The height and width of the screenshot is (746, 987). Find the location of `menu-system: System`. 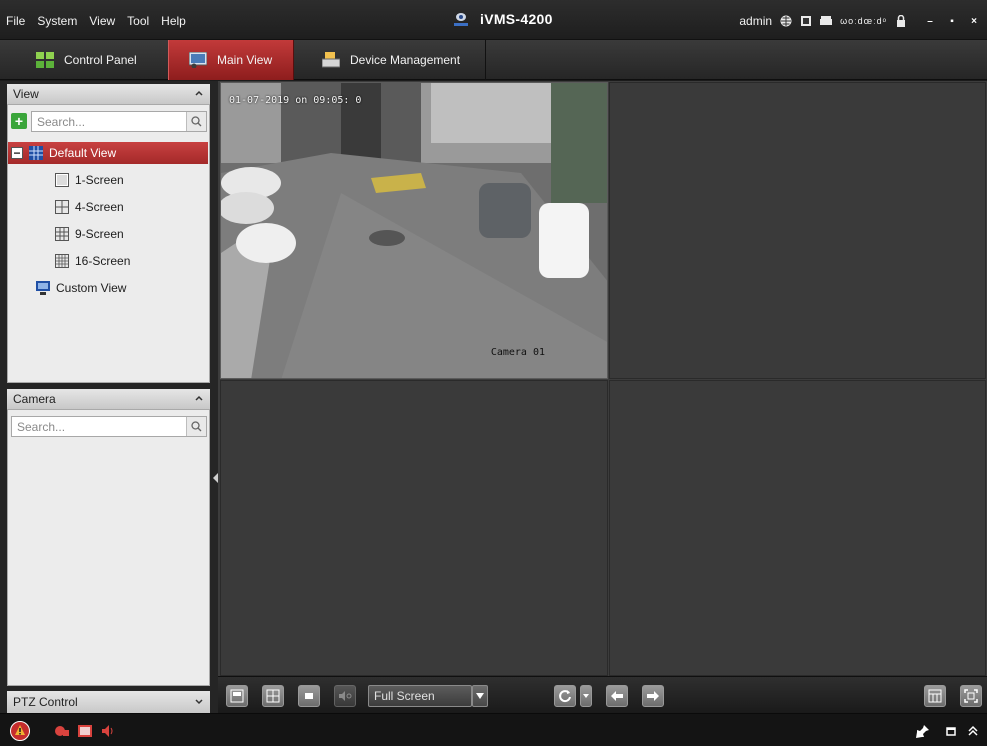

menu-system: System is located at coordinates (57, 21).